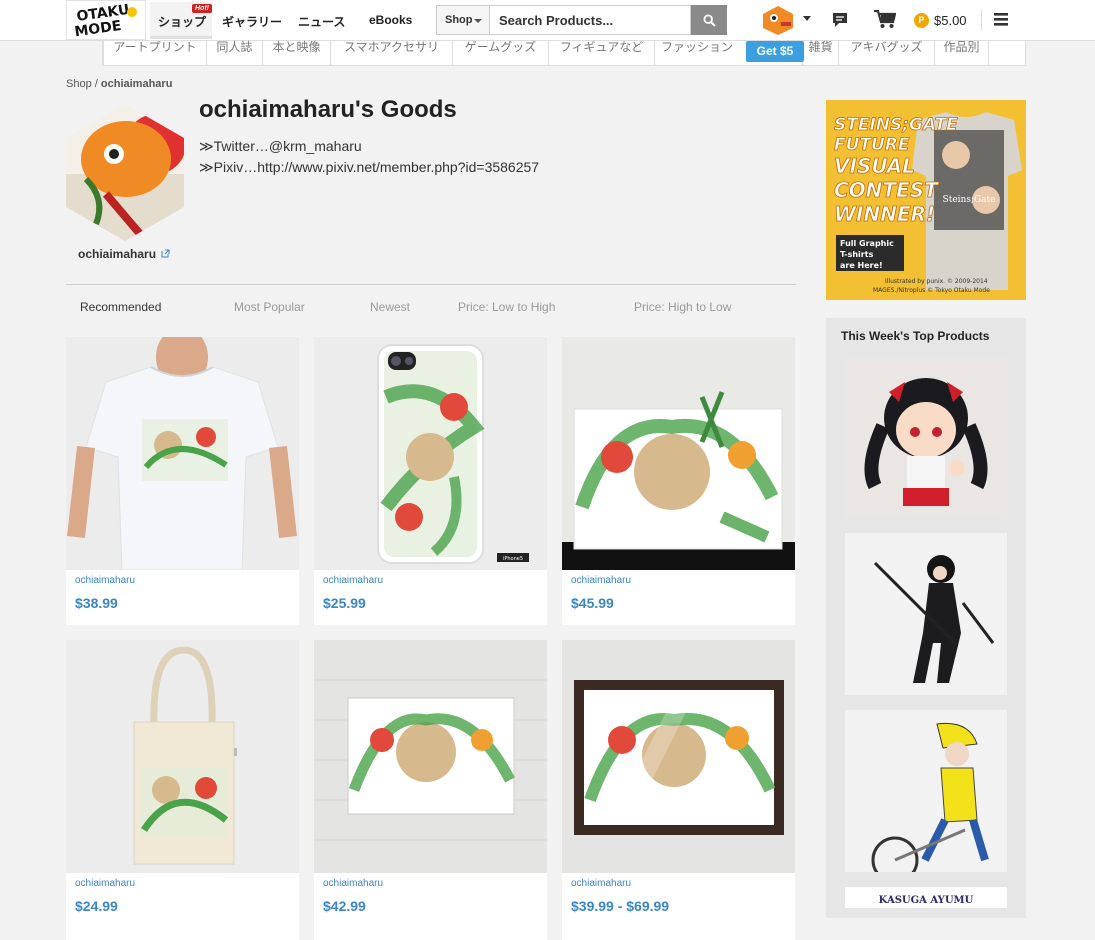  I want to click on product-card: ochiaimaharu $38.99, so click(182, 481).